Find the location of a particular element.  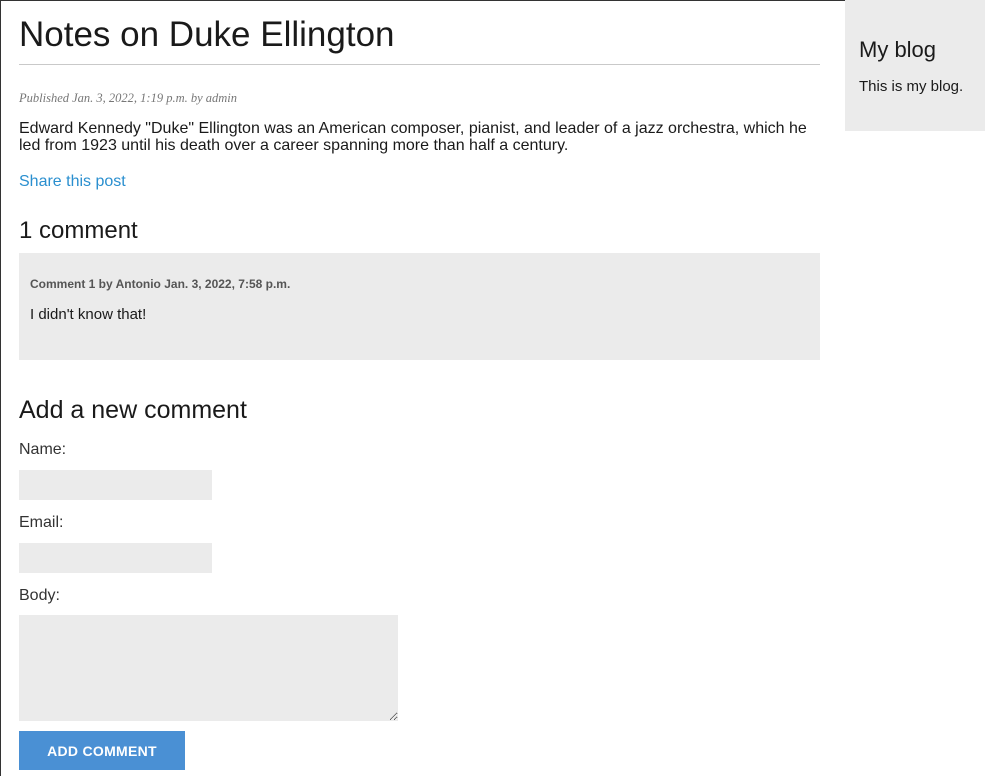

email-input is located at coordinates (115, 558).